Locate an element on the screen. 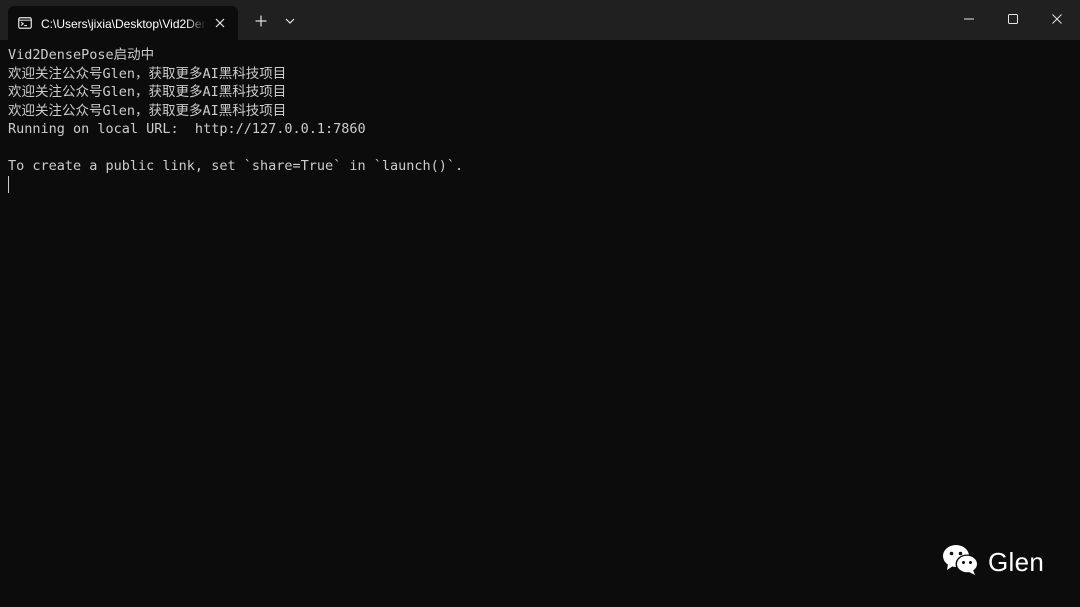  watermark-text: Glen is located at coordinates (1016, 561).